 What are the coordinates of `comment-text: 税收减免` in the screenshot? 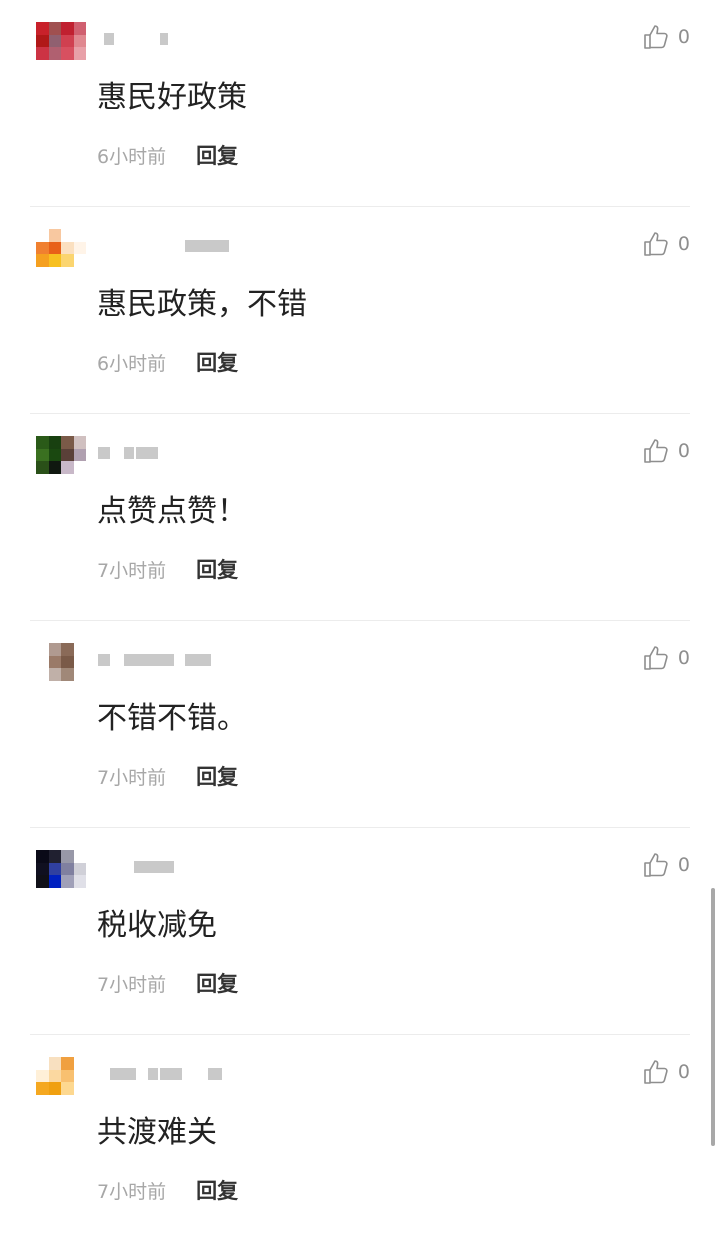 It's located at (157, 925).